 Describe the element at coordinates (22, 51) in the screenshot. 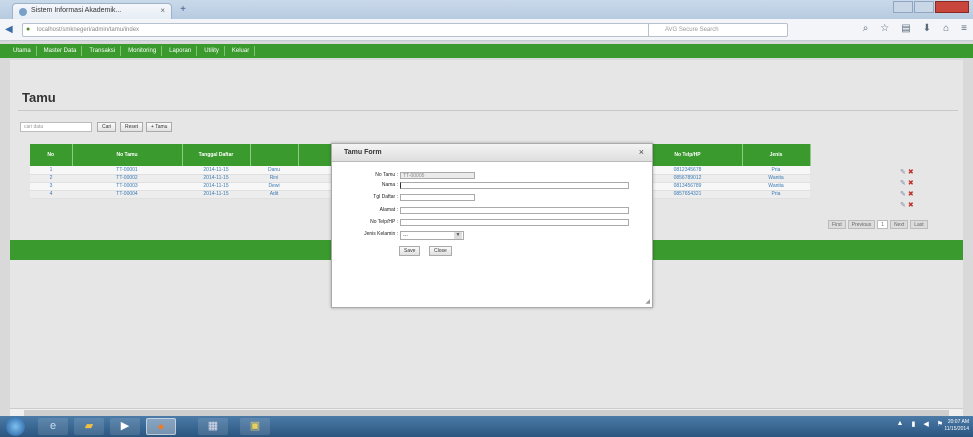

I see `menu-item-utama: Utama` at that location.